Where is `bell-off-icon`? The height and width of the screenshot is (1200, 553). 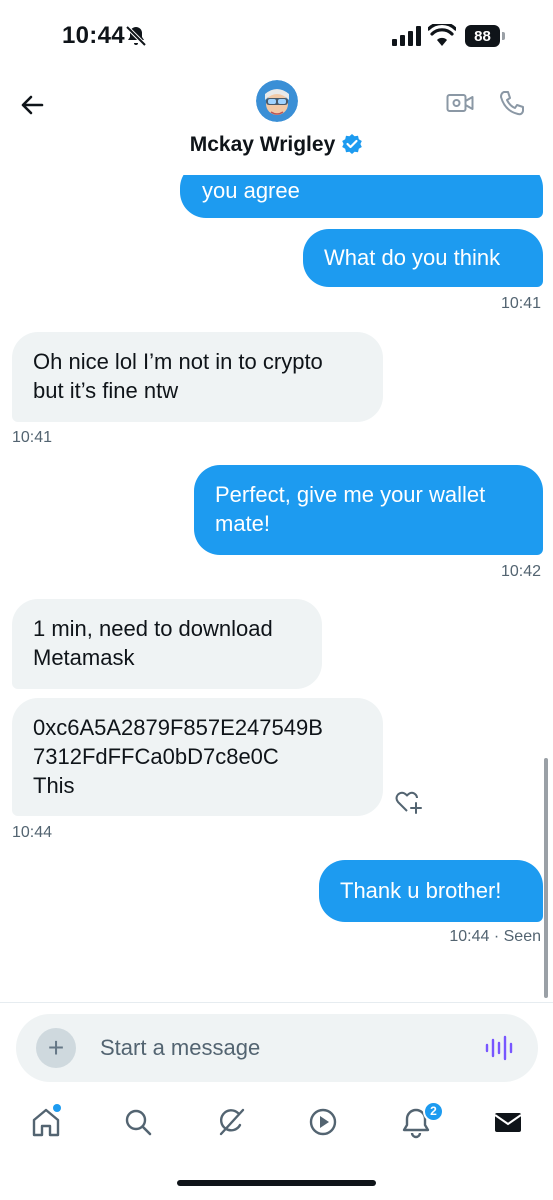 bell-off-icon is located at coordinates (136, 36).